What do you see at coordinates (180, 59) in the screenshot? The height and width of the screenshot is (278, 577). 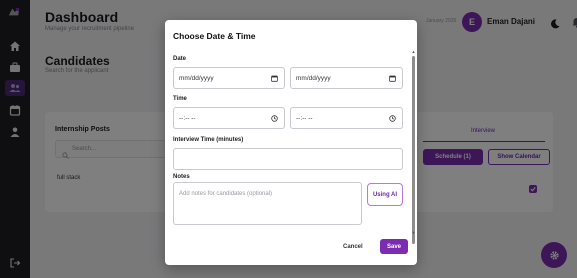 I see `date-label: Date` at bounding box center [180, 59].